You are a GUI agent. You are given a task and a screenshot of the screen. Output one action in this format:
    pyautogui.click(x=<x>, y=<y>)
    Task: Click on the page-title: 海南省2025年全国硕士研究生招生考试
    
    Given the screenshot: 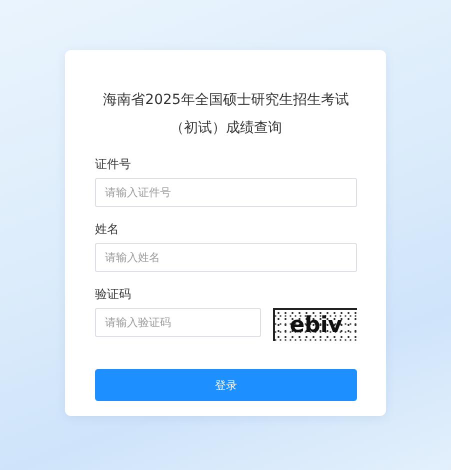 What is the action you would take?
    pyautogui.click(x=226, y=100)
    